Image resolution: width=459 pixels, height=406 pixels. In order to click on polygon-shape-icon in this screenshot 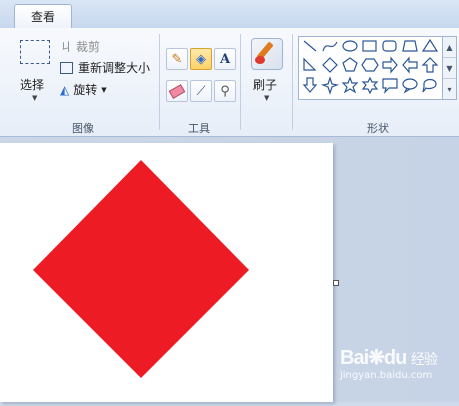, I will do `click(410, 46)`.